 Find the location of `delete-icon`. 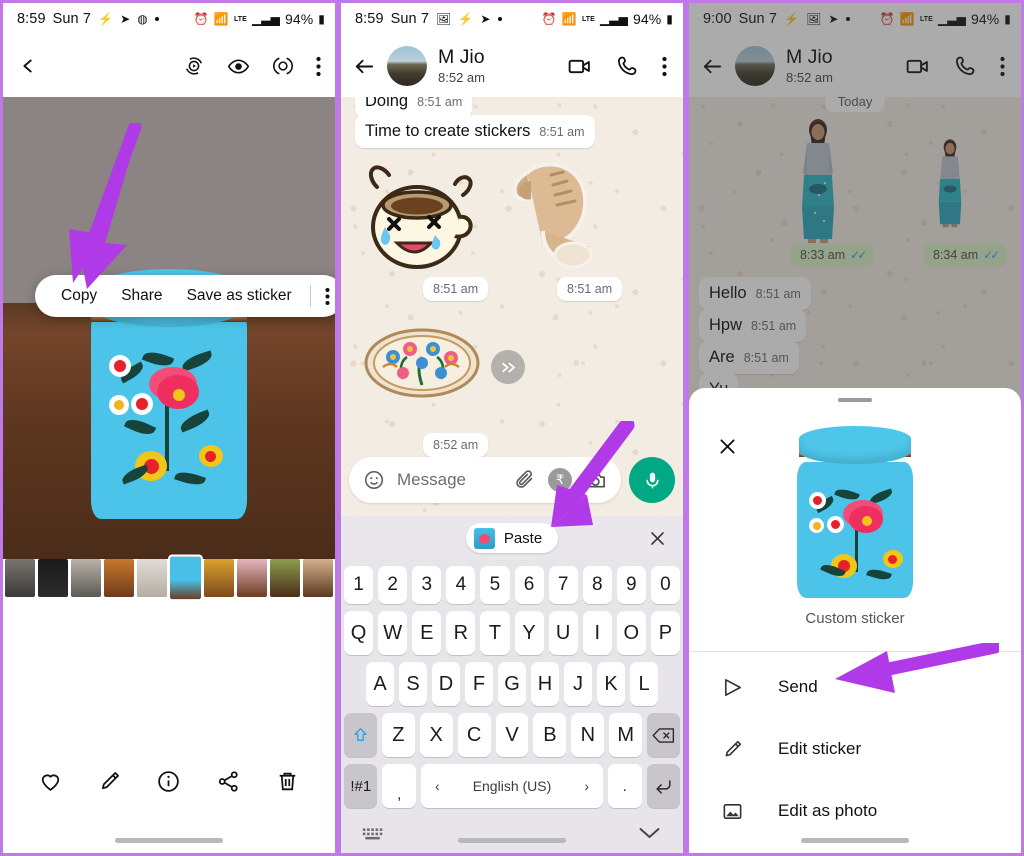

delete-icon is located at coordinates (287, 781).